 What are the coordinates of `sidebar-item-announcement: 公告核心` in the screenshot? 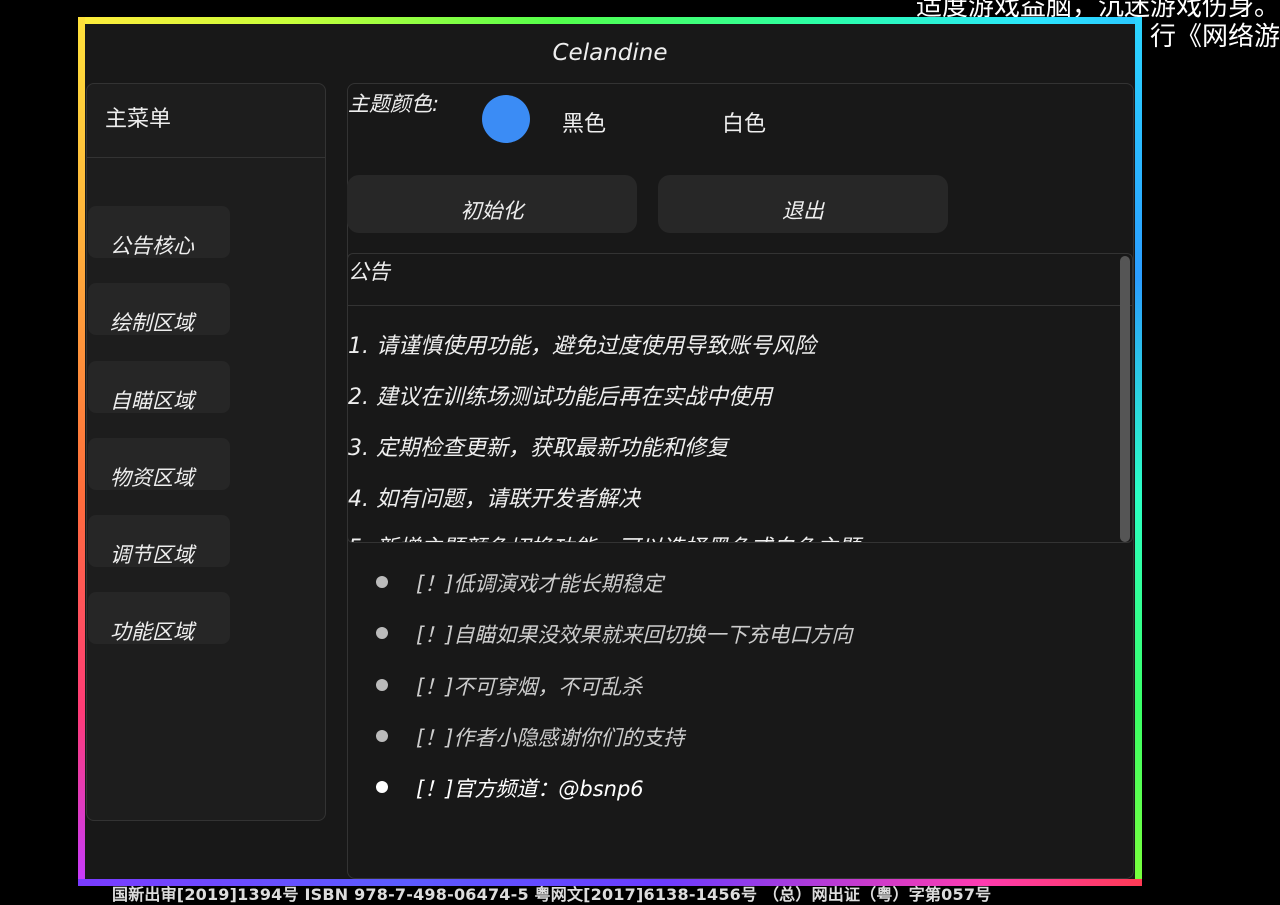 It's located at (159, 232).